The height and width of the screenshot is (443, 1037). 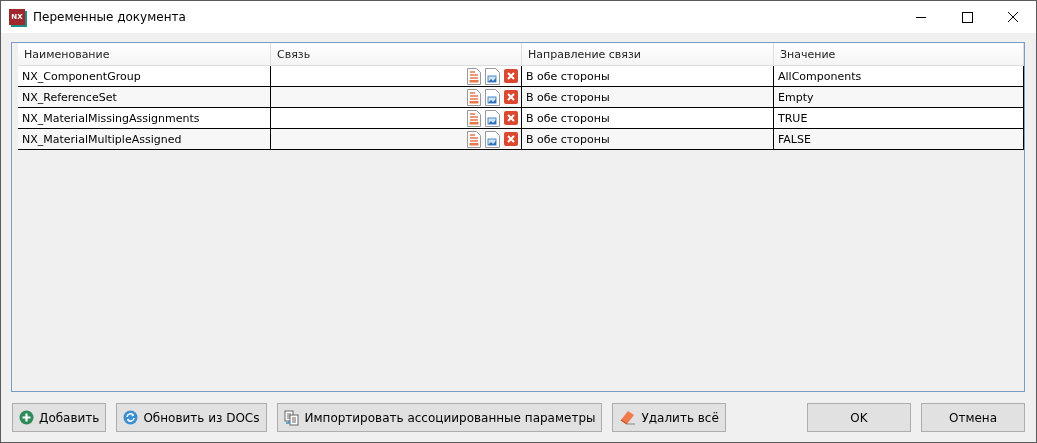 I want to click on plus-icon, so click(x=26, y=417).